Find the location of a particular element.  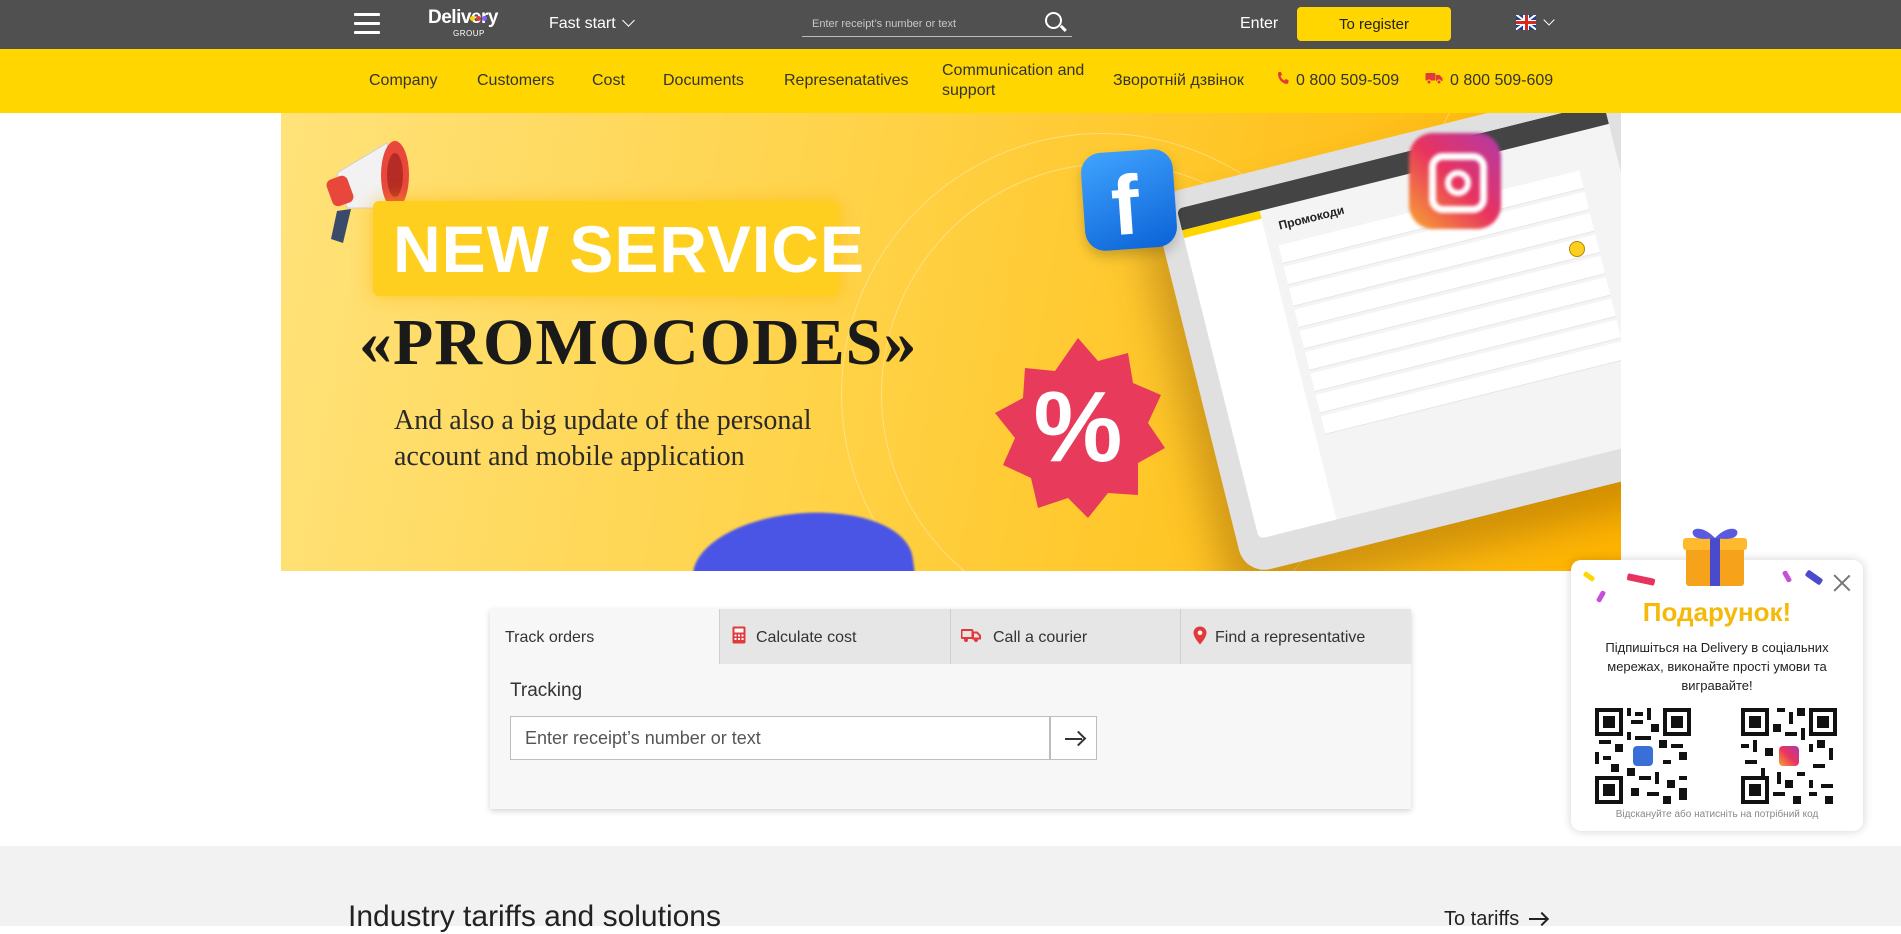

enter-link: Enter is located at coordinates (1259, 24).